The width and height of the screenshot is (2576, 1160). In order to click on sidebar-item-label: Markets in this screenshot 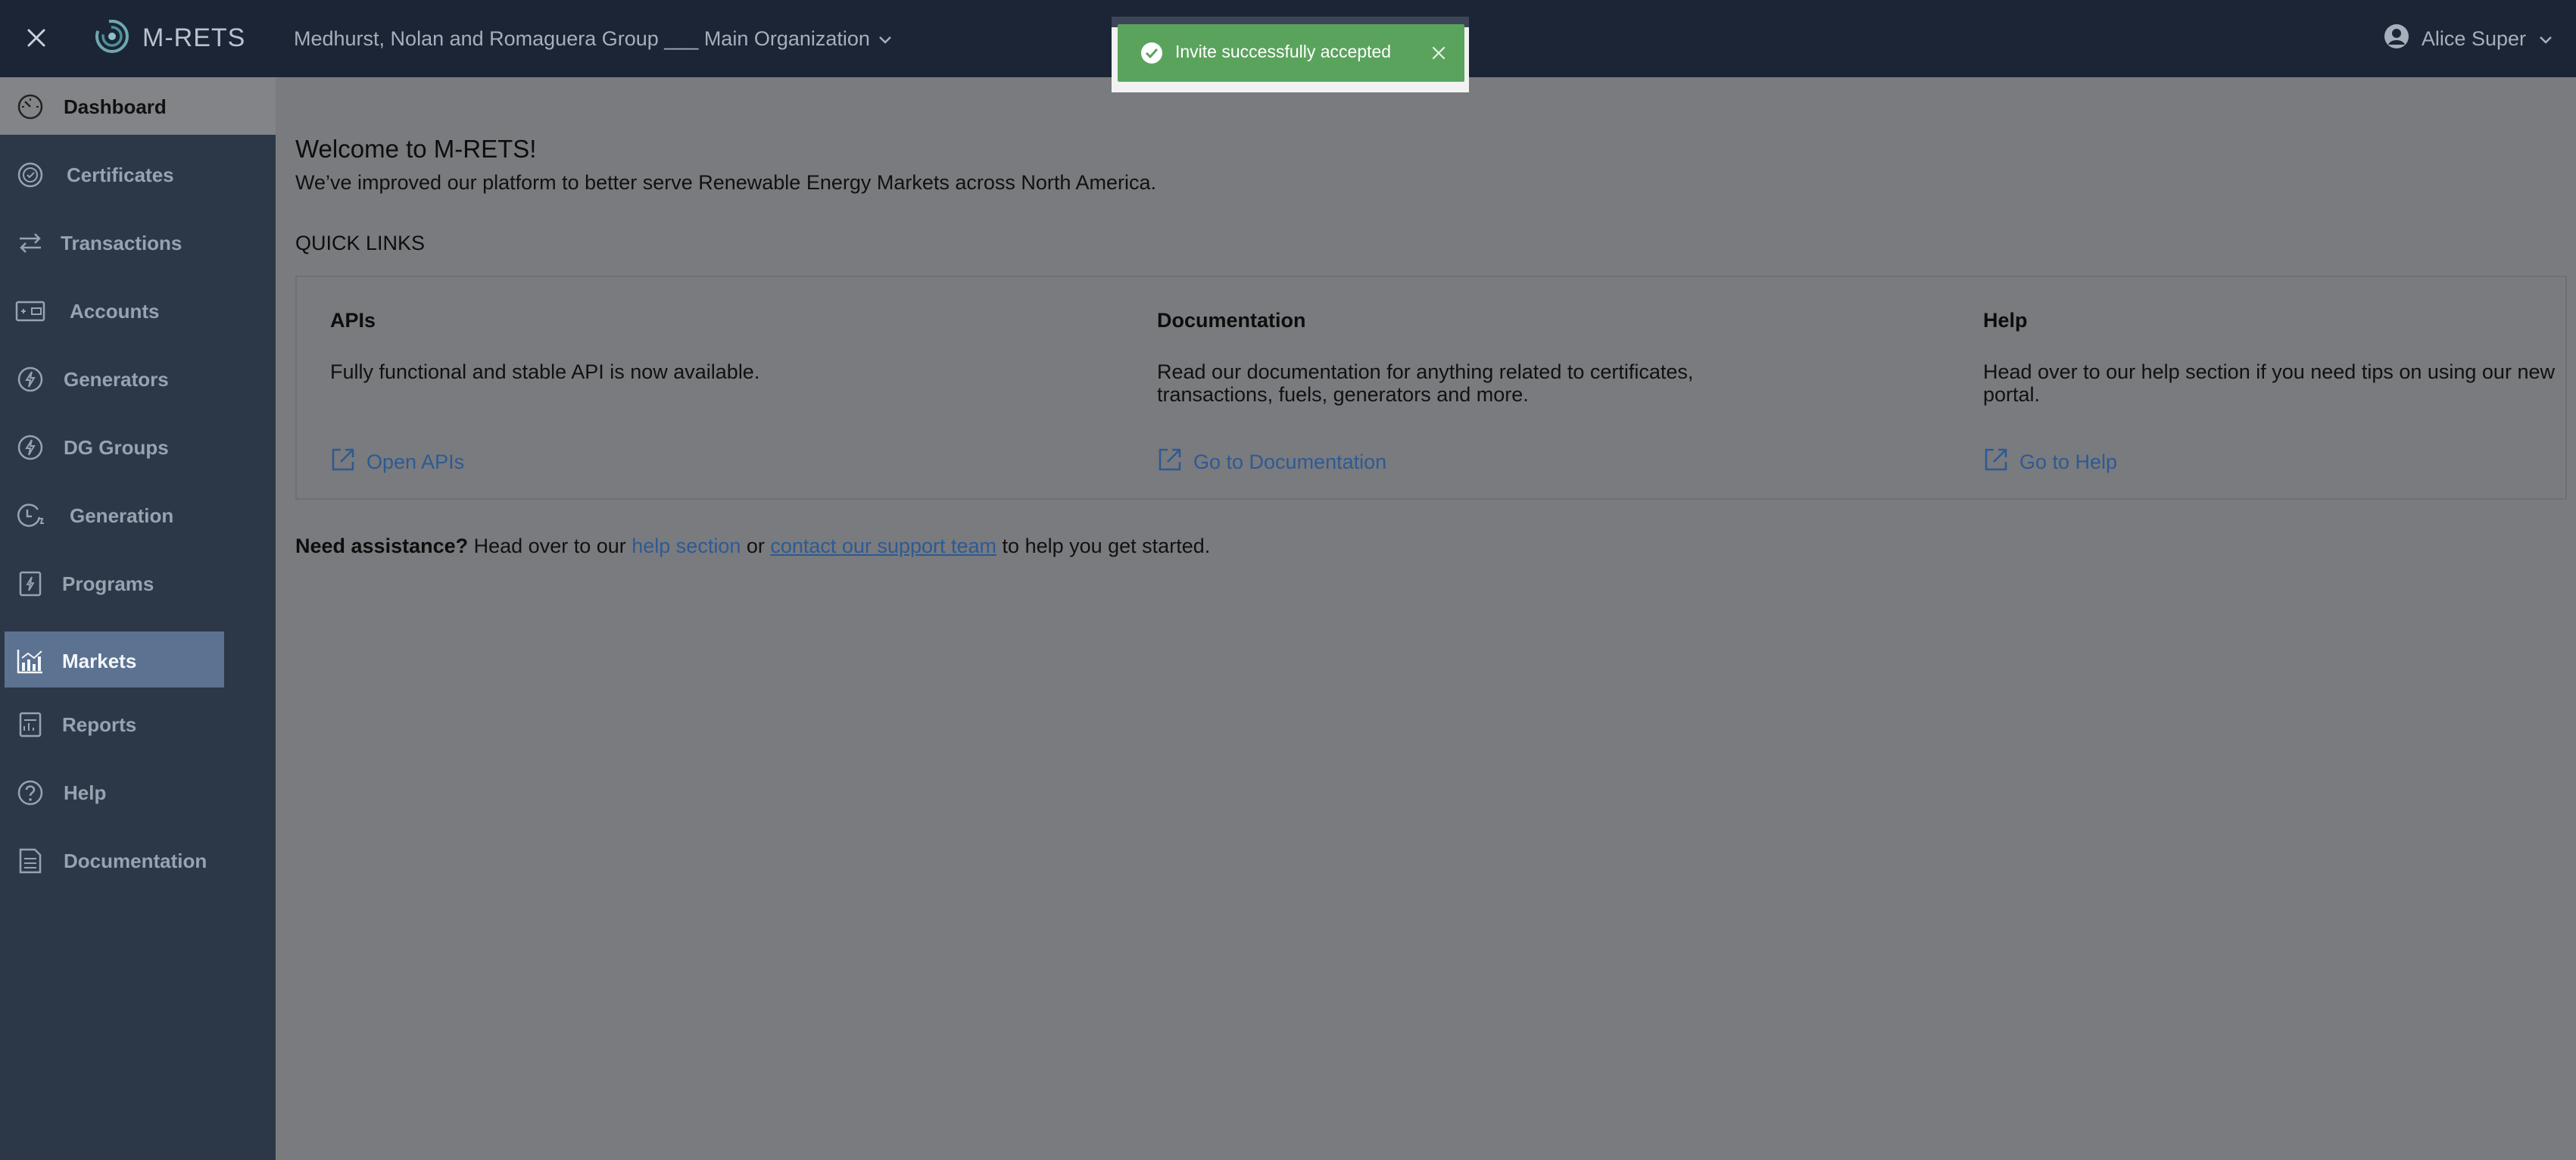, I will do `click(99, 661)`.